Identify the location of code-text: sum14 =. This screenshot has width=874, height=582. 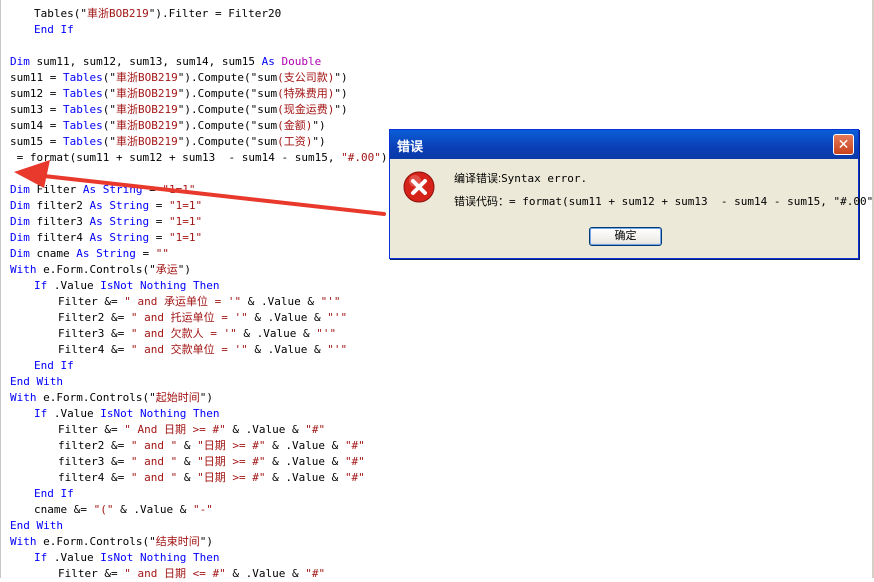
(36, 125).